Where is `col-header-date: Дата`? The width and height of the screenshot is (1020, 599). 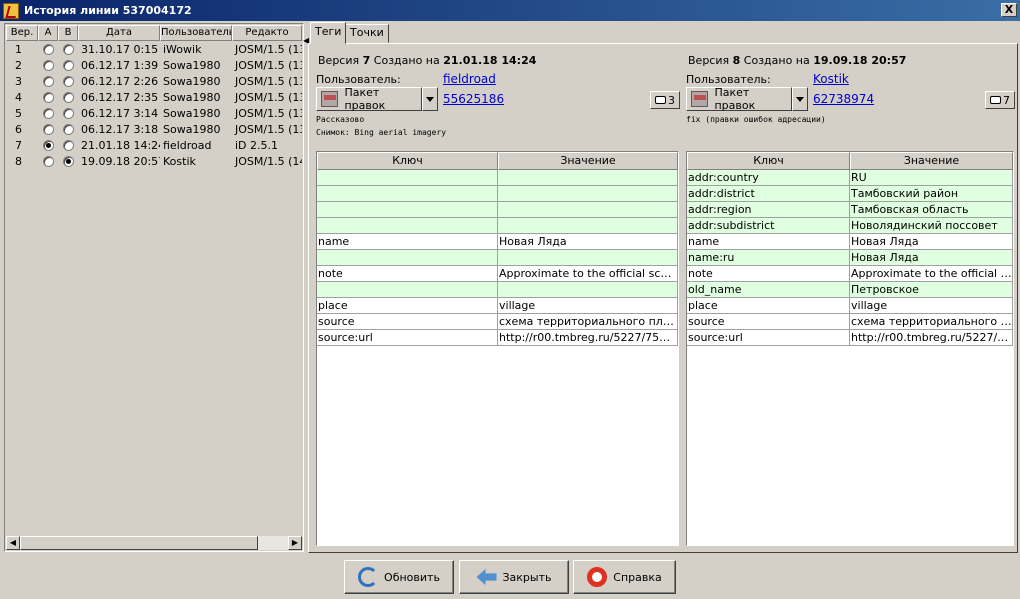 col-header-date: Дата is located at coordinates (119, 33).